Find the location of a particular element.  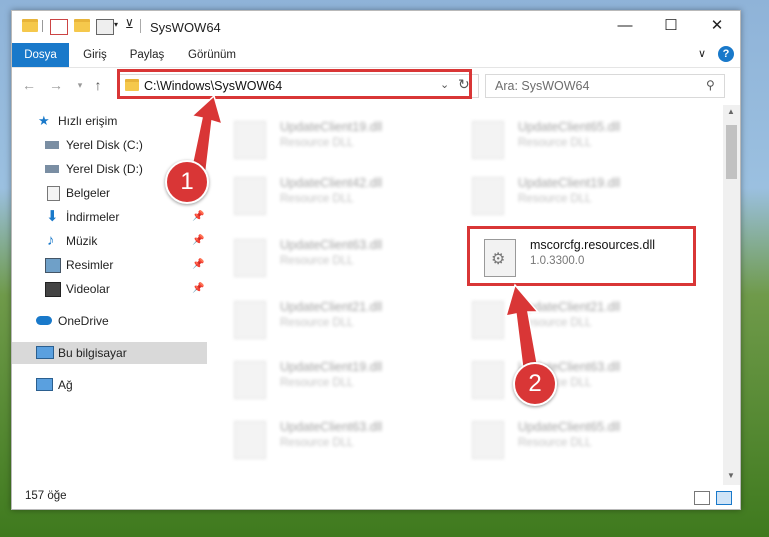

step-2-badge: 2 is located at coordinates (535, 384).